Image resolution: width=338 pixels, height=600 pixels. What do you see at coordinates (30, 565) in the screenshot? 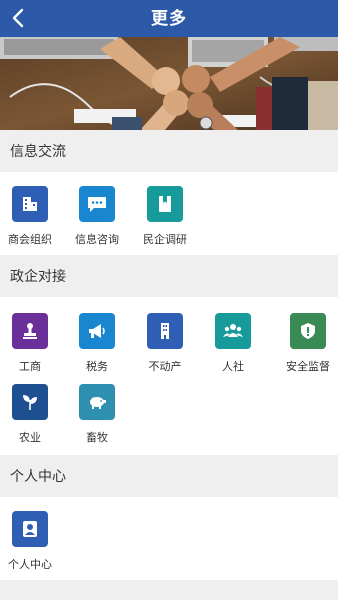
I see `tile-label: 个人中心` at bounding box center [30, 565].